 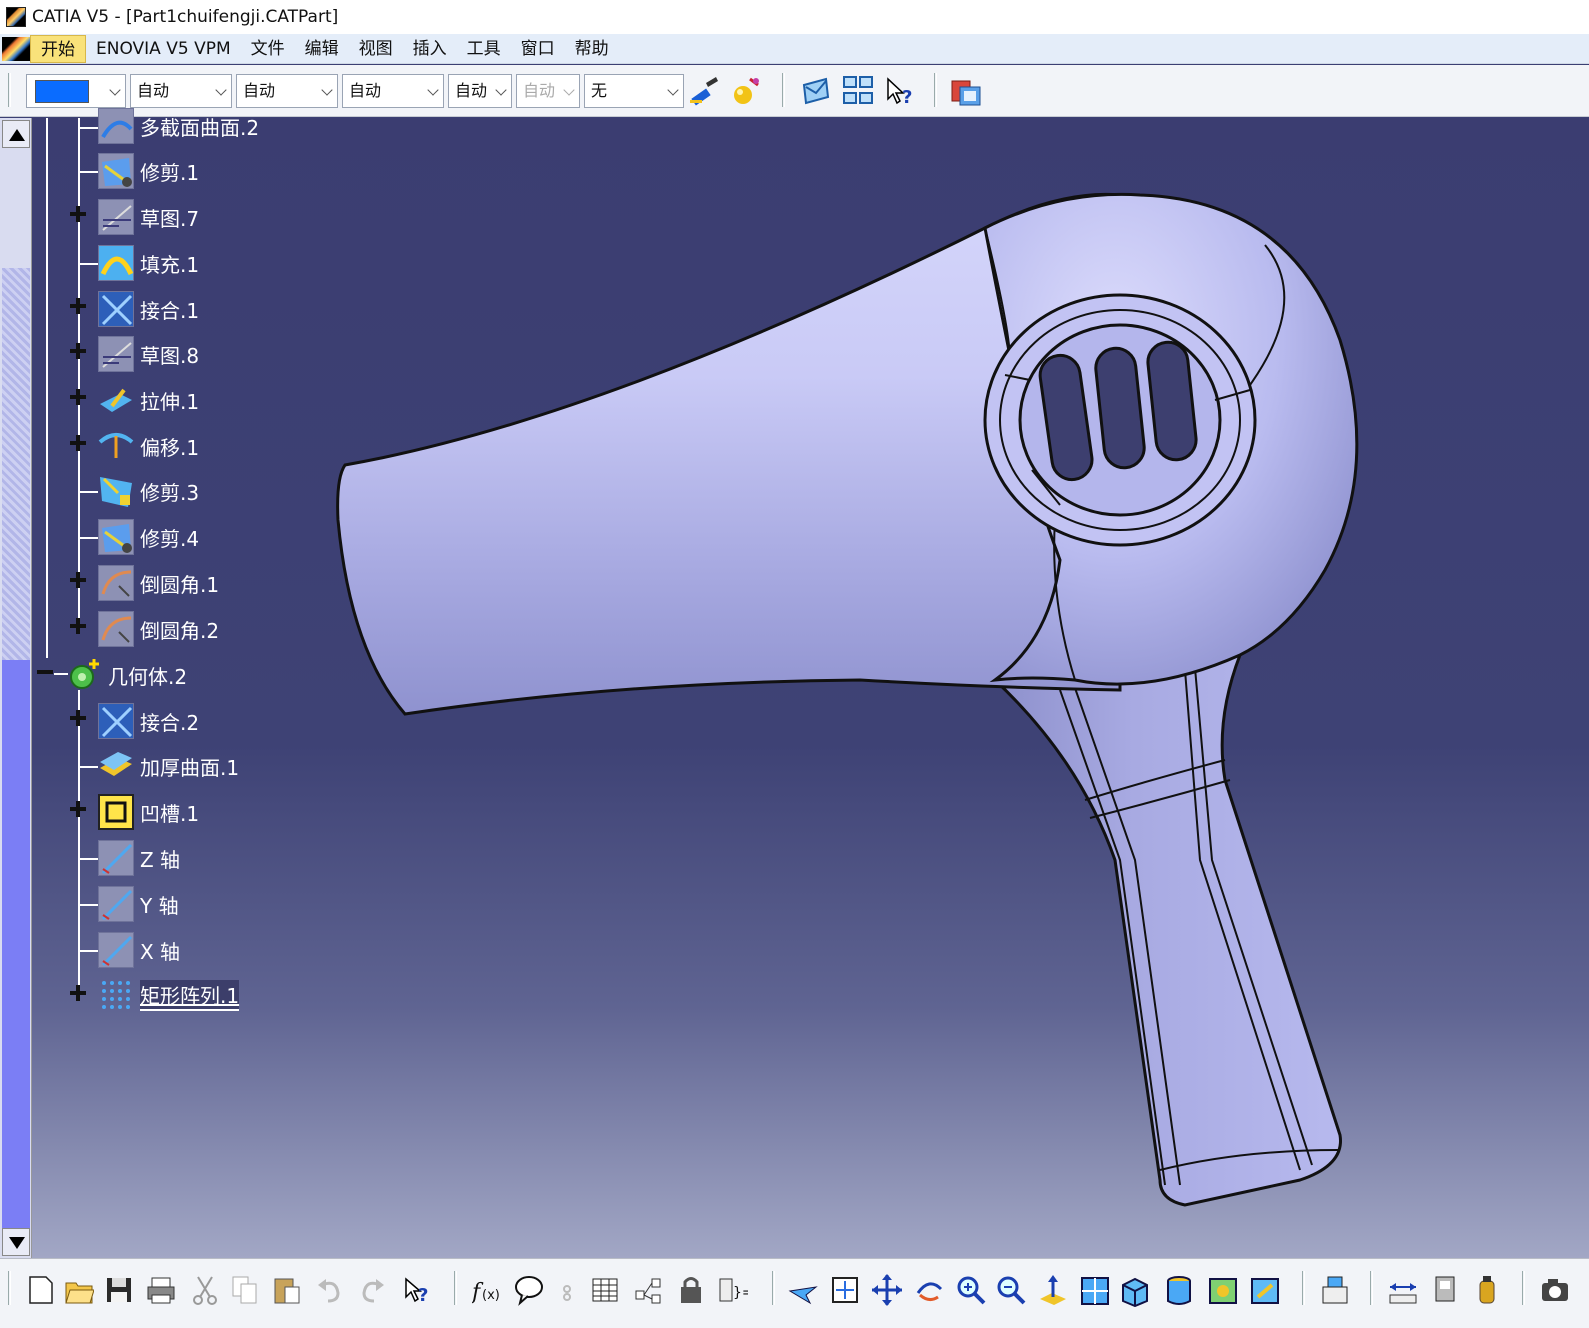 I want to click on menu-start: 开始, so click(x=58, y=48).